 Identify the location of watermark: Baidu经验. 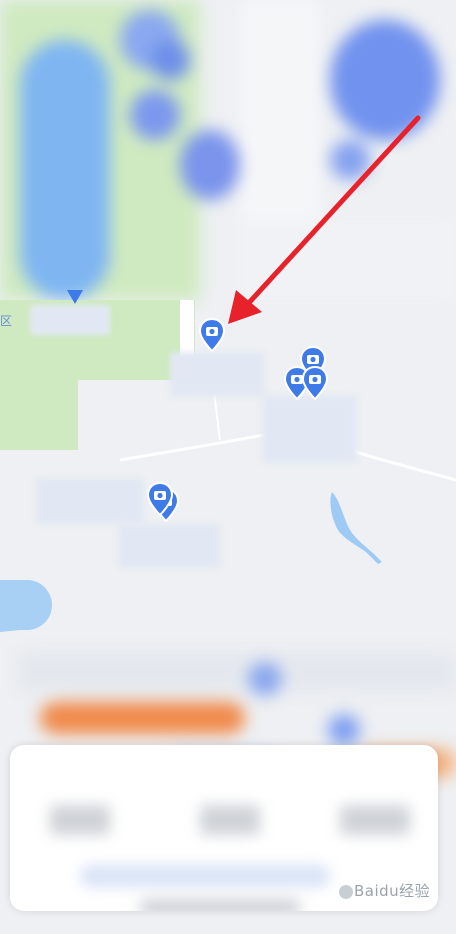
(384, 890).